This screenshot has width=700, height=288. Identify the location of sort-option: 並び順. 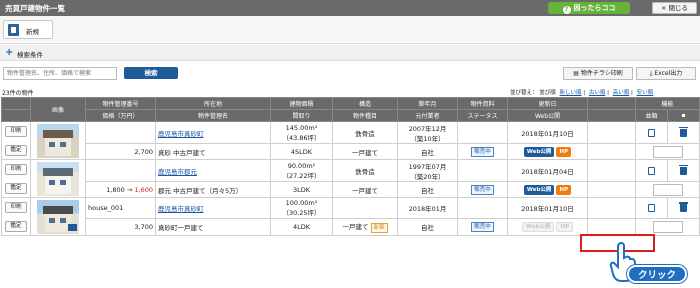
(547, 93).